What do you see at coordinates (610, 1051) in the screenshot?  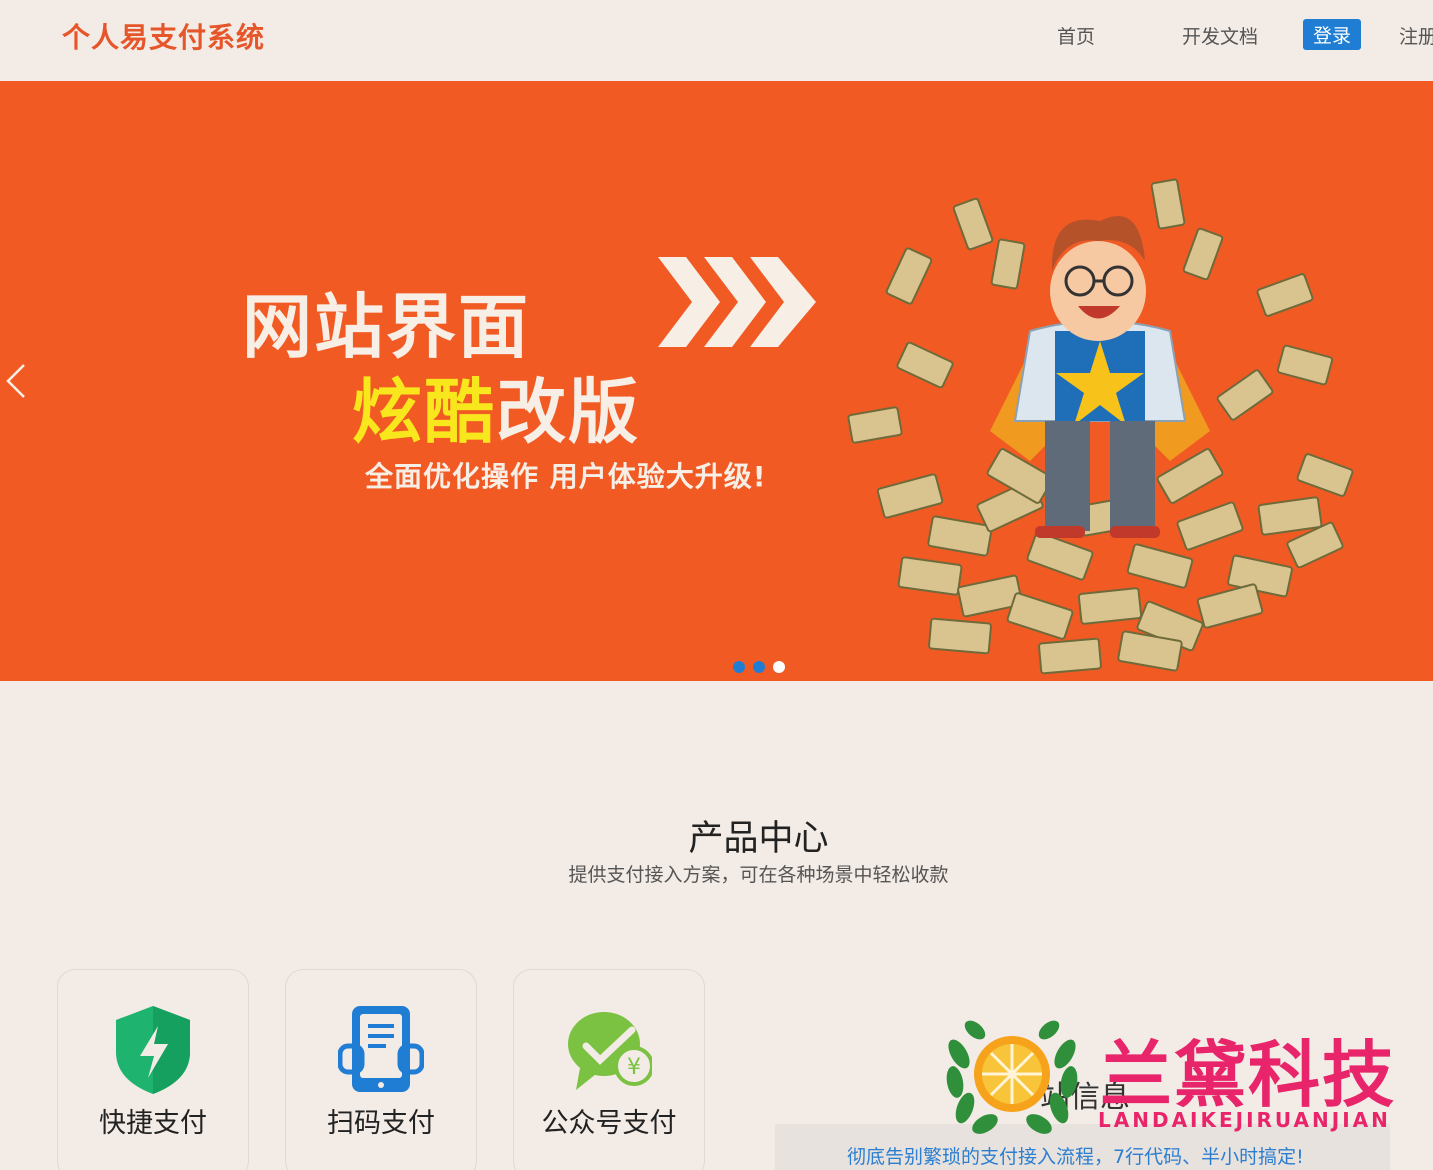 I see `wechat-yuan-icon: ¥` at bounding box center [610, 1051].